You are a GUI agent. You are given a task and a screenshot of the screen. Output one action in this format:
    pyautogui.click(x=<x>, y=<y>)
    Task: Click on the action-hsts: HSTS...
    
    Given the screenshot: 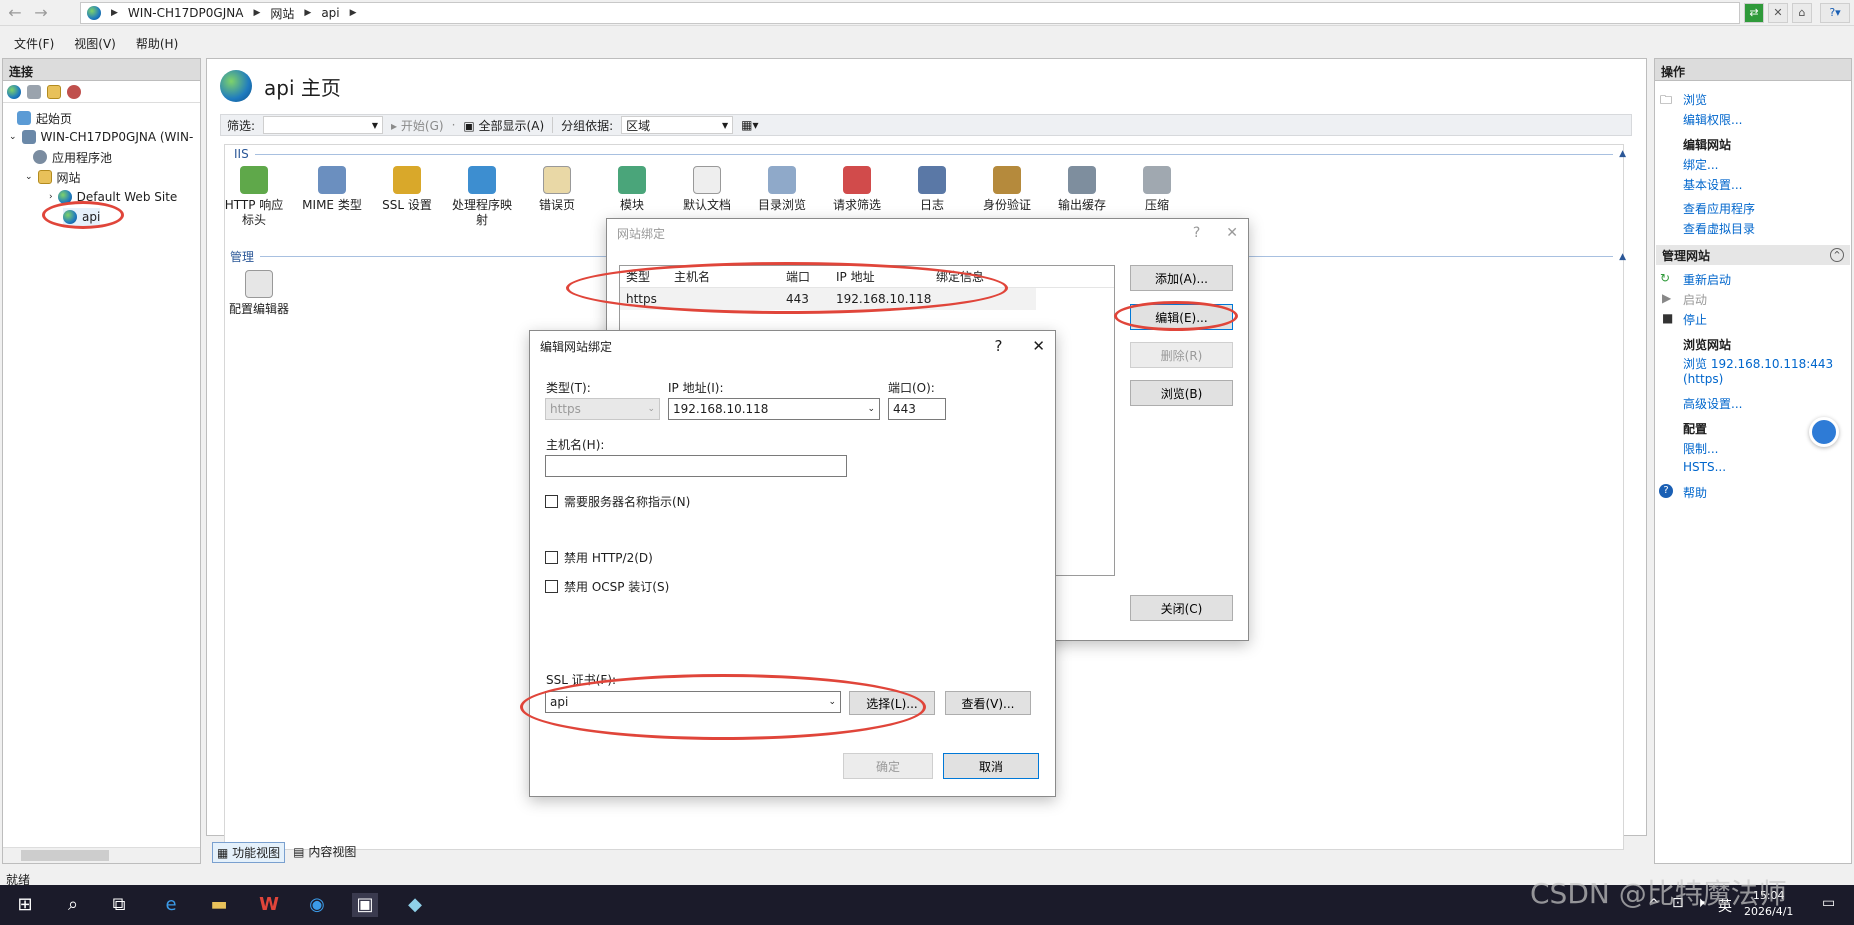 What is the action you would take?
    pyautogui.click(x=1704, y=467)
    